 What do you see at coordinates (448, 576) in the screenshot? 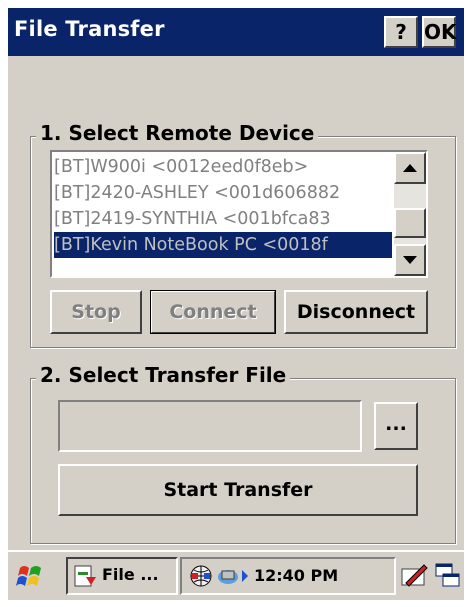
I see `switch-windows-icon` at bounding box center [448, 576].